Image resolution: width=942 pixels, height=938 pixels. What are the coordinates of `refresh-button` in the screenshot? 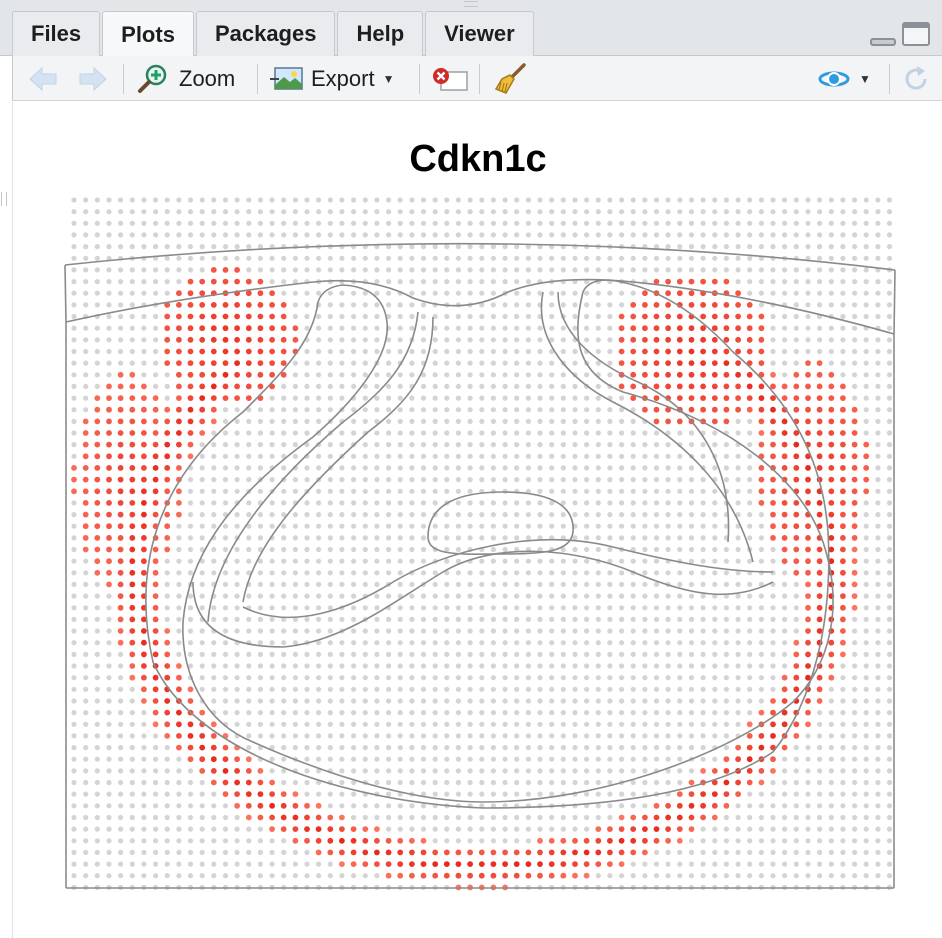 It's located at (916, 78).